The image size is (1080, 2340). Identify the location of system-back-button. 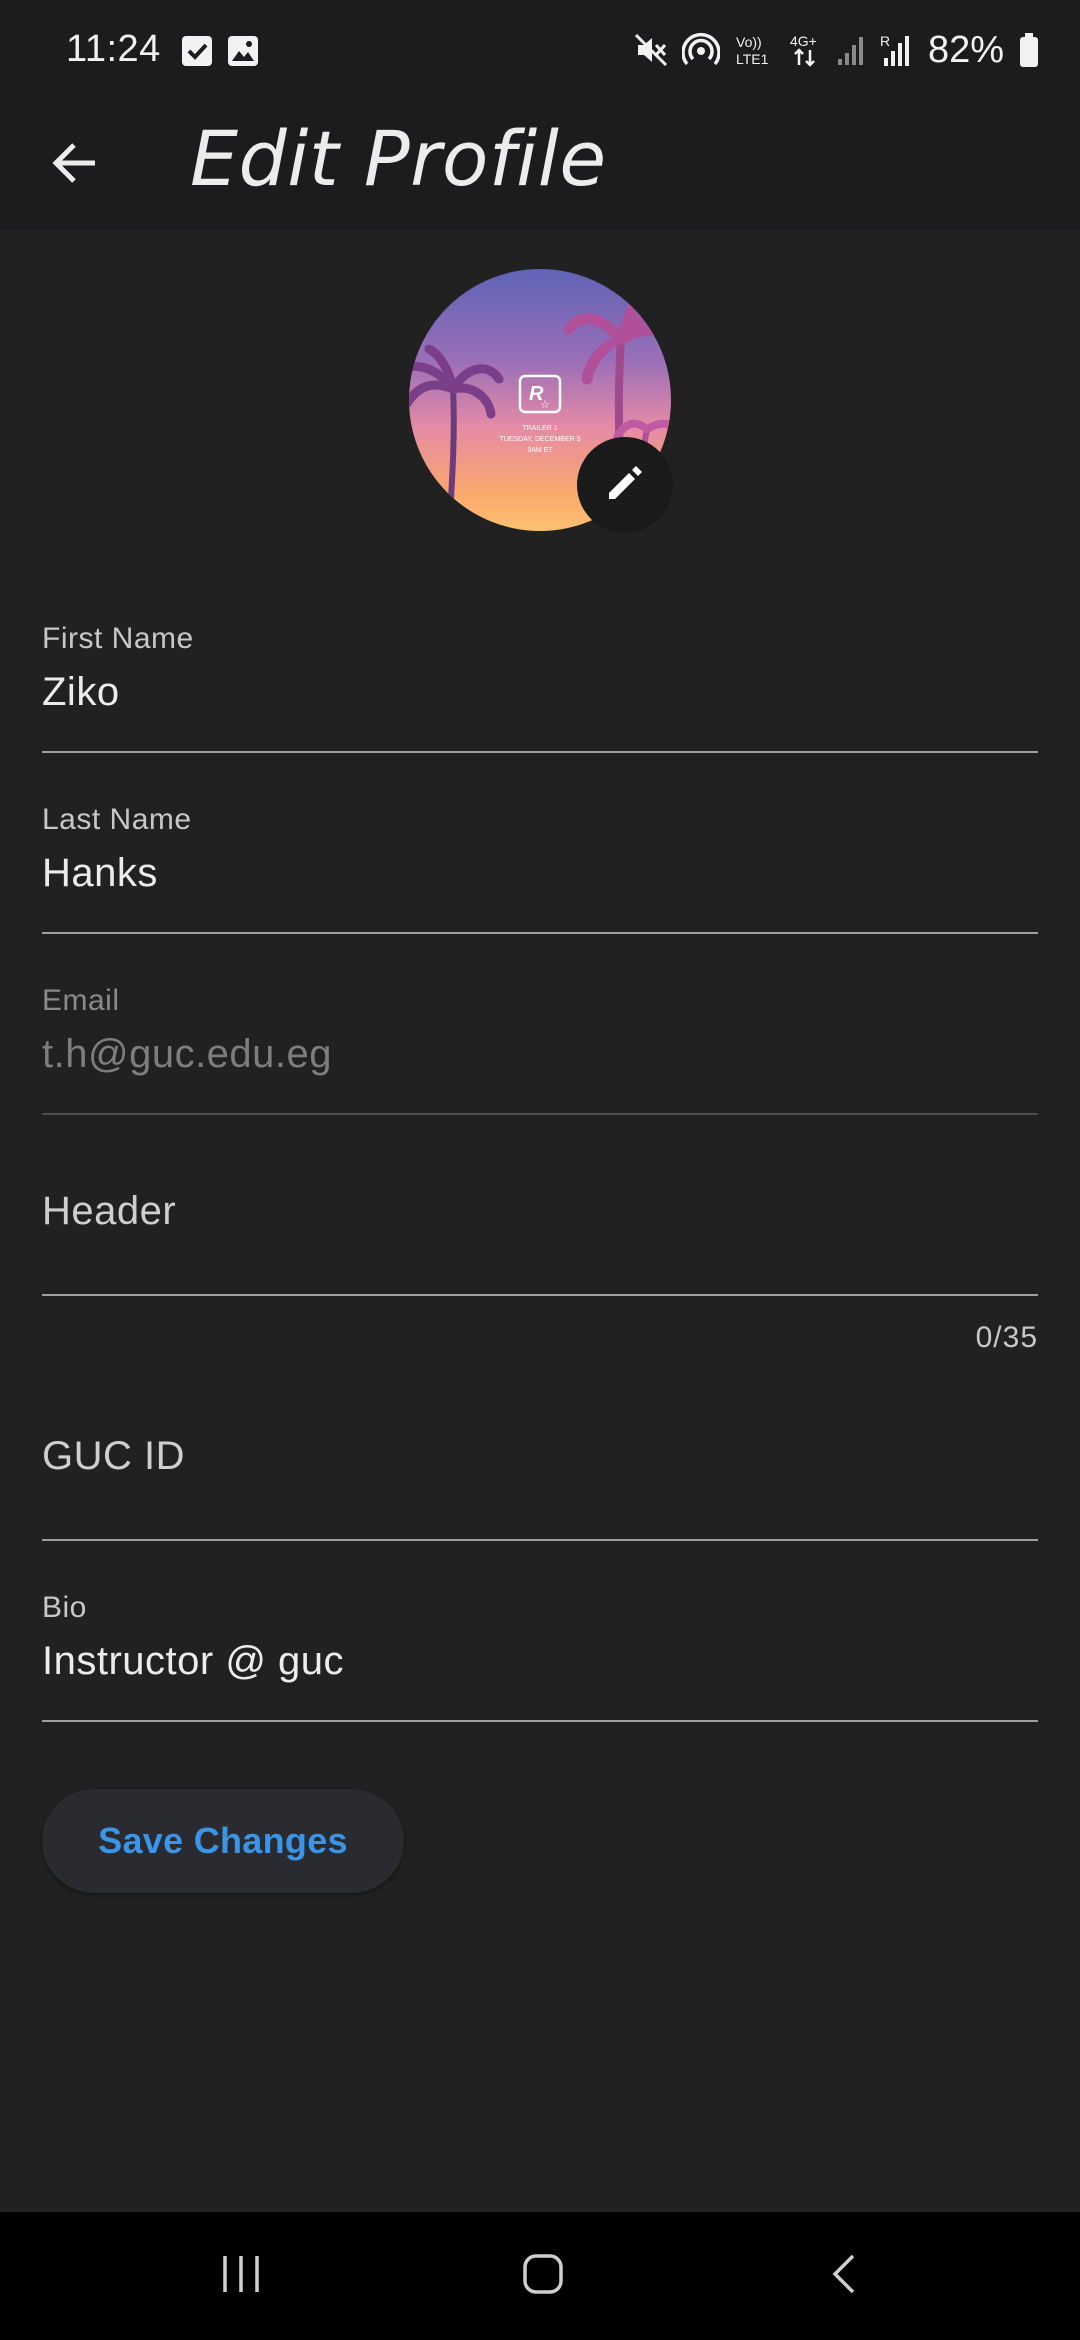
(845, 2276).